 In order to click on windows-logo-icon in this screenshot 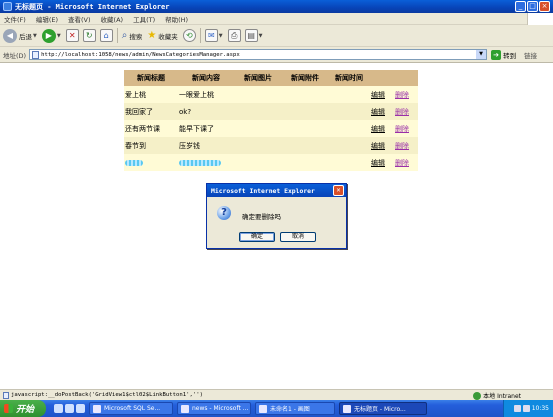, I will do `click(540, 19)`.